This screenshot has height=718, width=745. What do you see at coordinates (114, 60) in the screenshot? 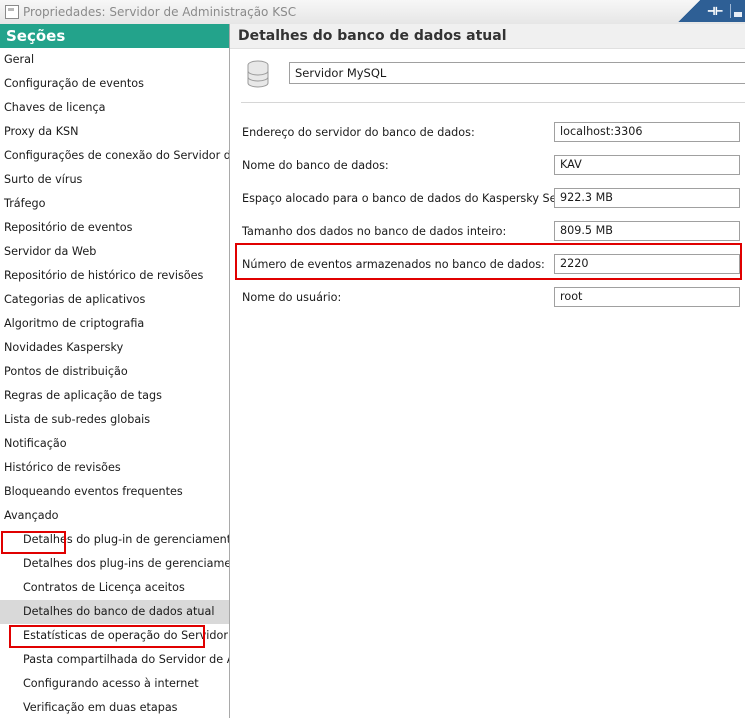
I see `sidebar-item-geral: Geral` at bounding box center [114, 60].